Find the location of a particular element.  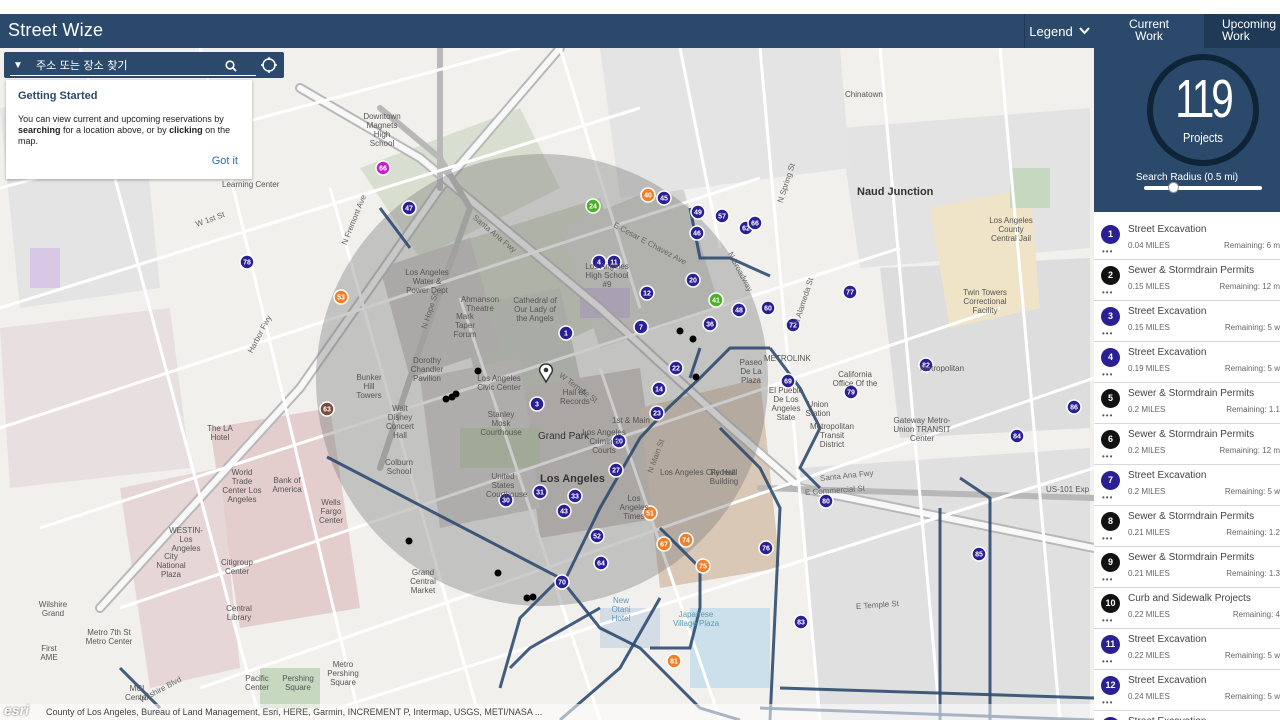

project-marker: 60 is located at coordinates (768, 308).